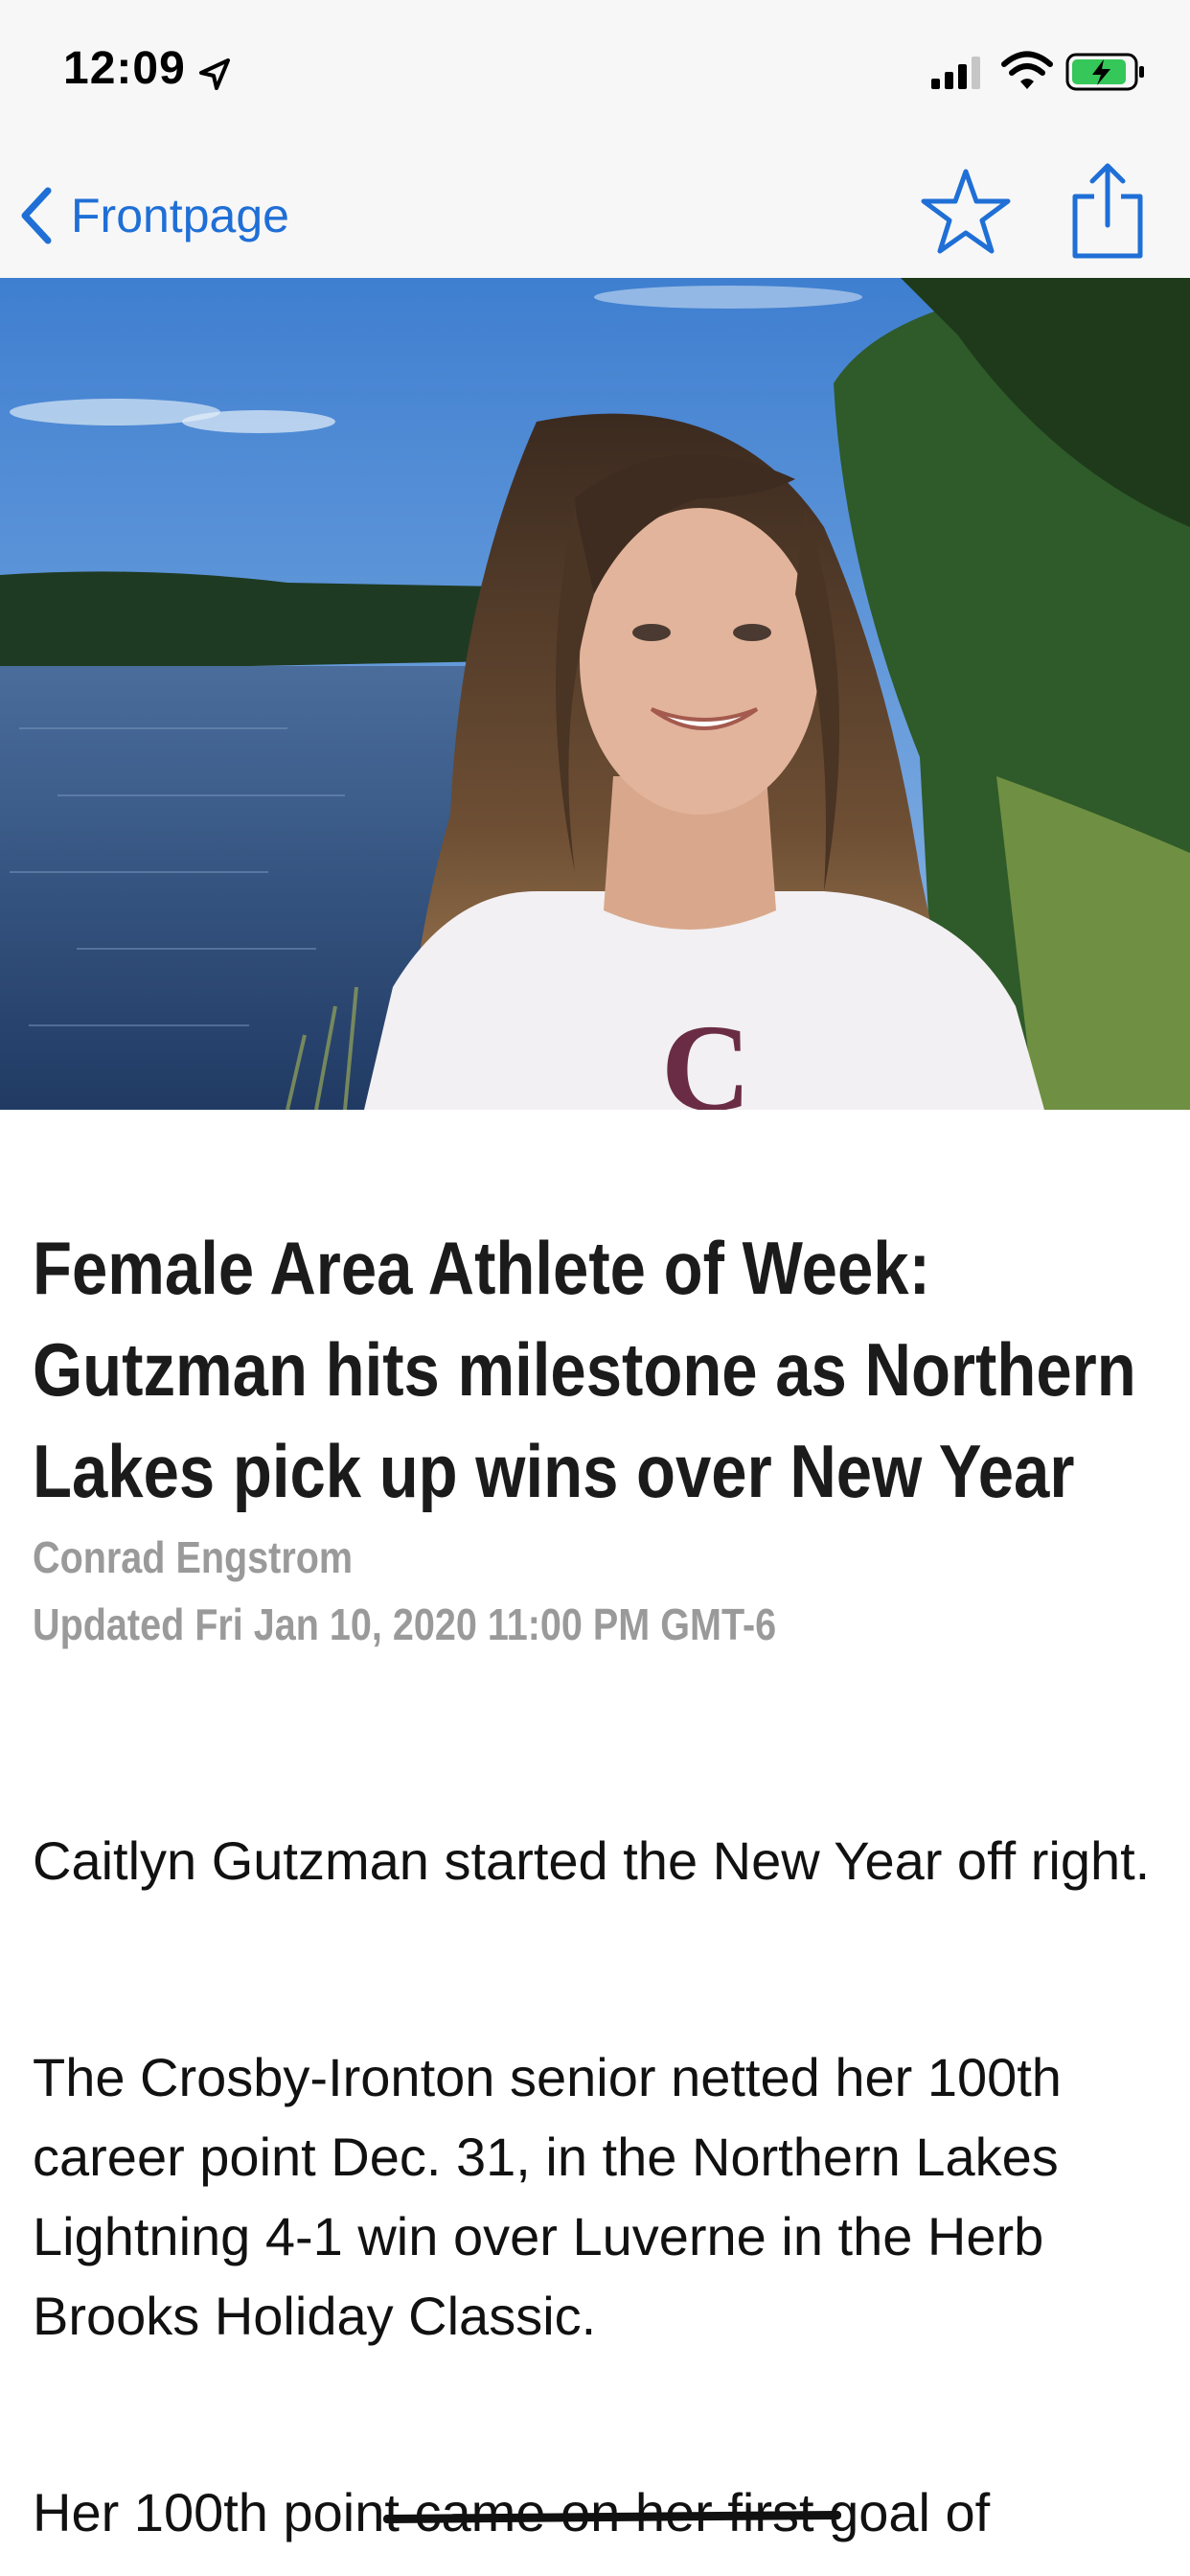  What do you see at coordinates (1104, 72) in the screenshot?
I see `battery-charging-icon` at bounding box center [1104, 72].